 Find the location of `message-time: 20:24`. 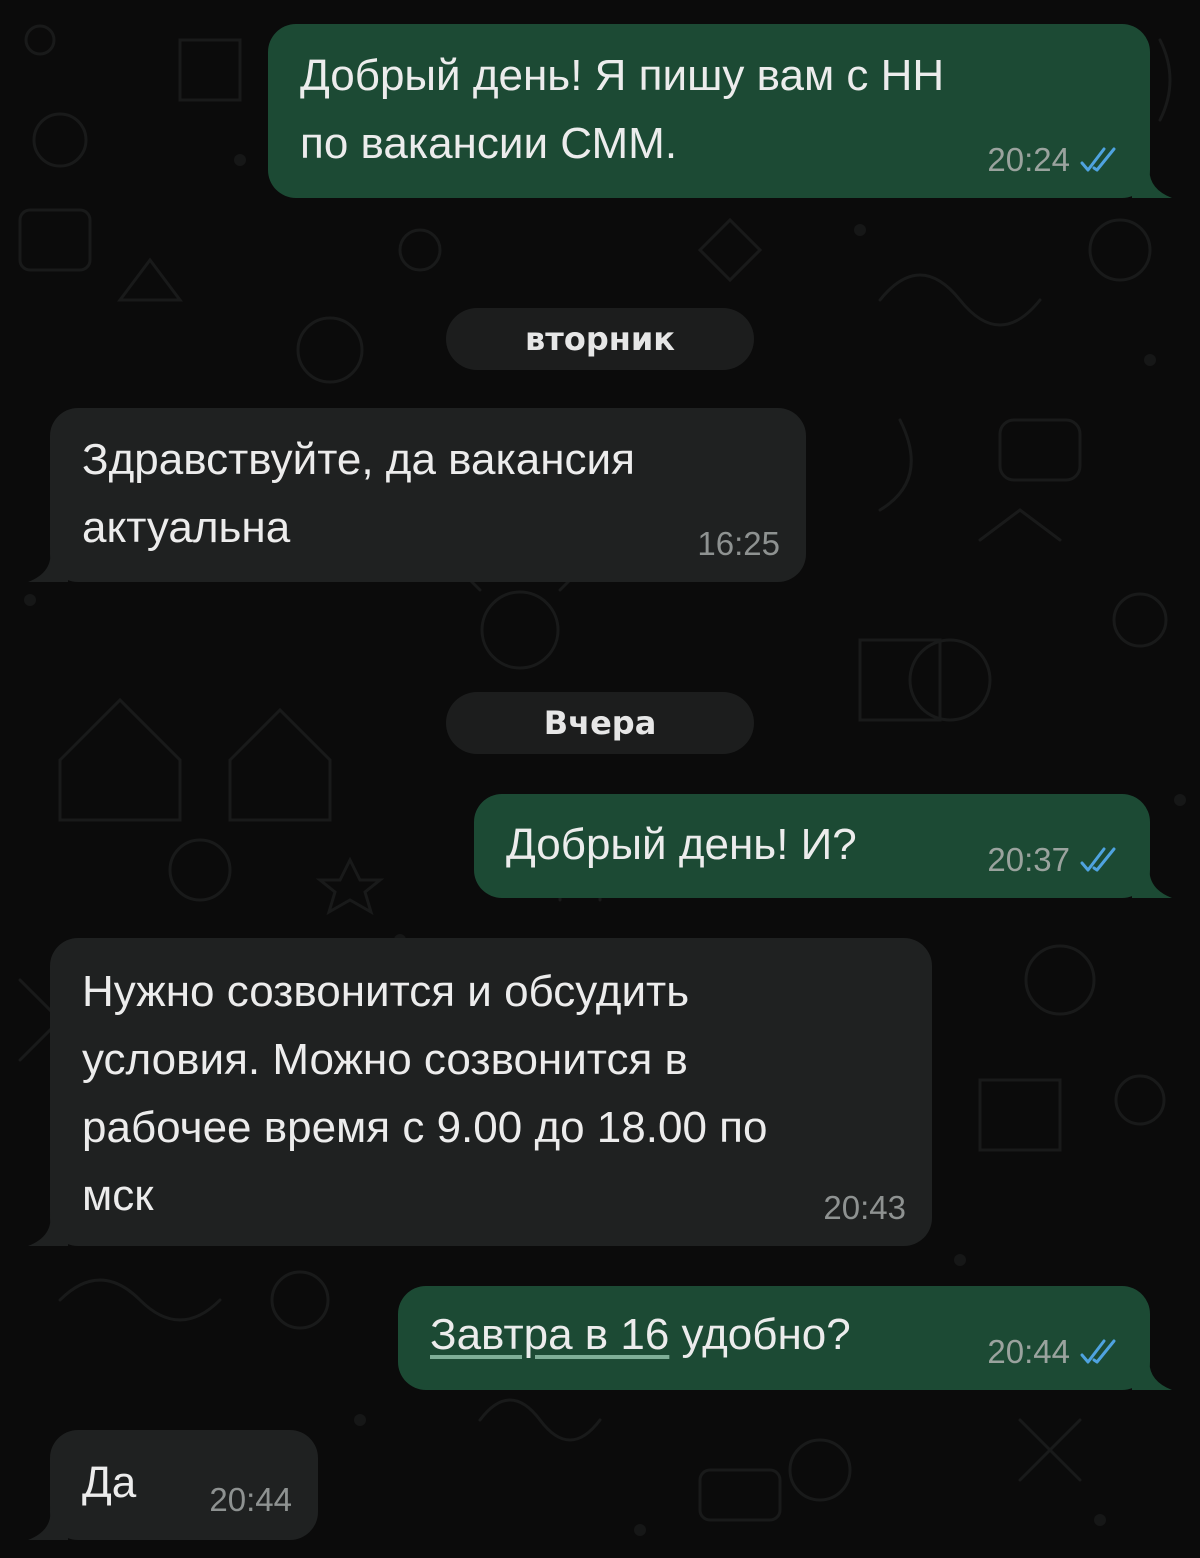

message-time: 20:24 is located at coordinates (1028, 159).